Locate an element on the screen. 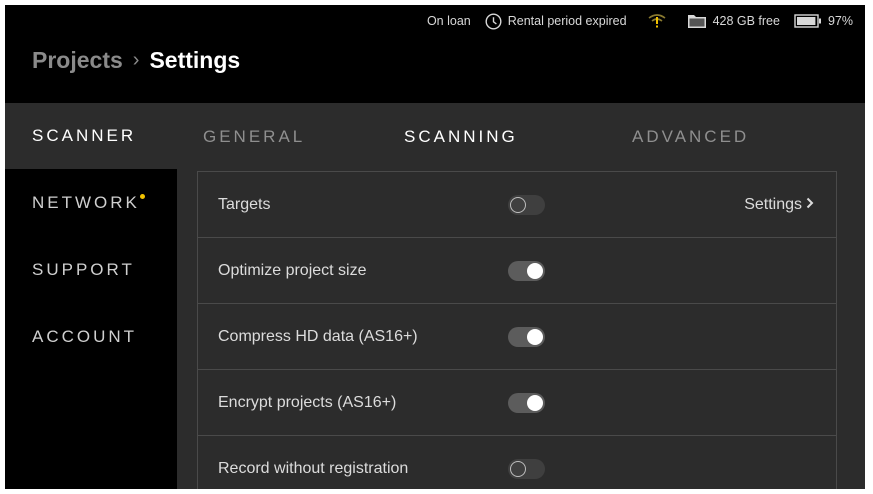 This screenshot has width=873, height=494. setting-row-targets: Targets Settings is located at coordinates (517, 205).